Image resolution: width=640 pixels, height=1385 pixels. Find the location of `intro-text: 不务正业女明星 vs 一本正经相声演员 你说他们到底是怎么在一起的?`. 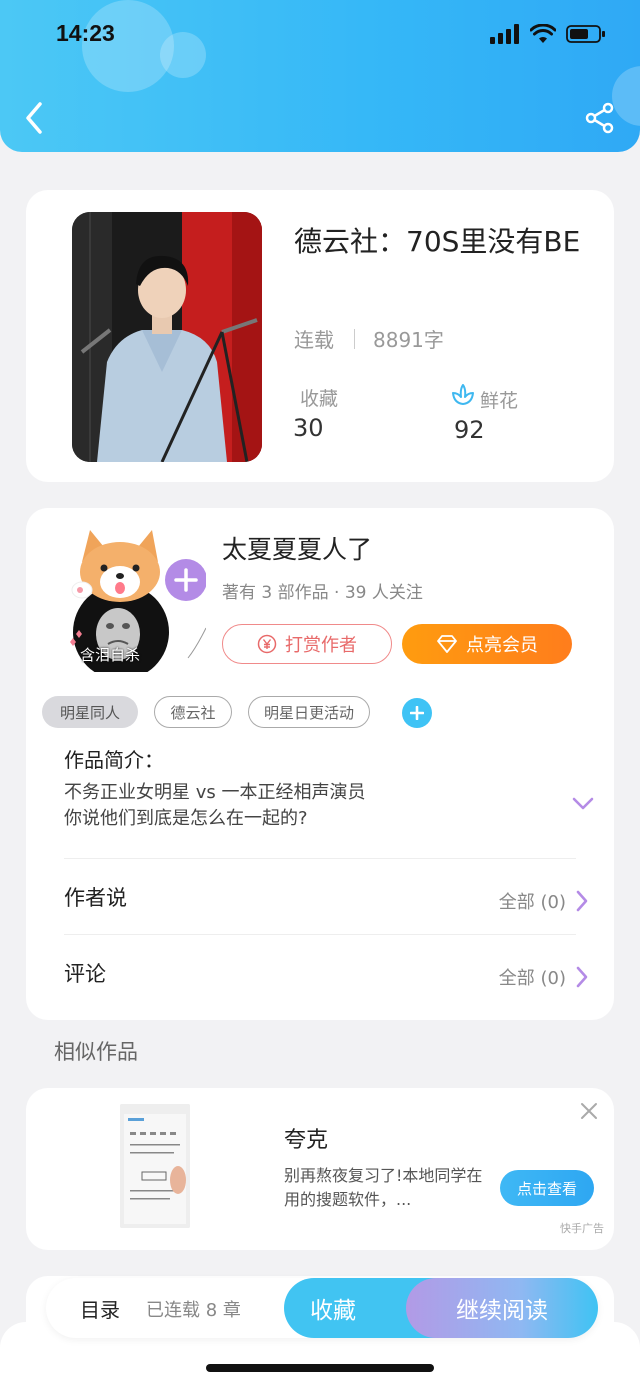

intro-text: 不务正业女明星 vs 一本正经相声演员 你说他们到底是怎么在一起的? is located at coordinates (294, 806).